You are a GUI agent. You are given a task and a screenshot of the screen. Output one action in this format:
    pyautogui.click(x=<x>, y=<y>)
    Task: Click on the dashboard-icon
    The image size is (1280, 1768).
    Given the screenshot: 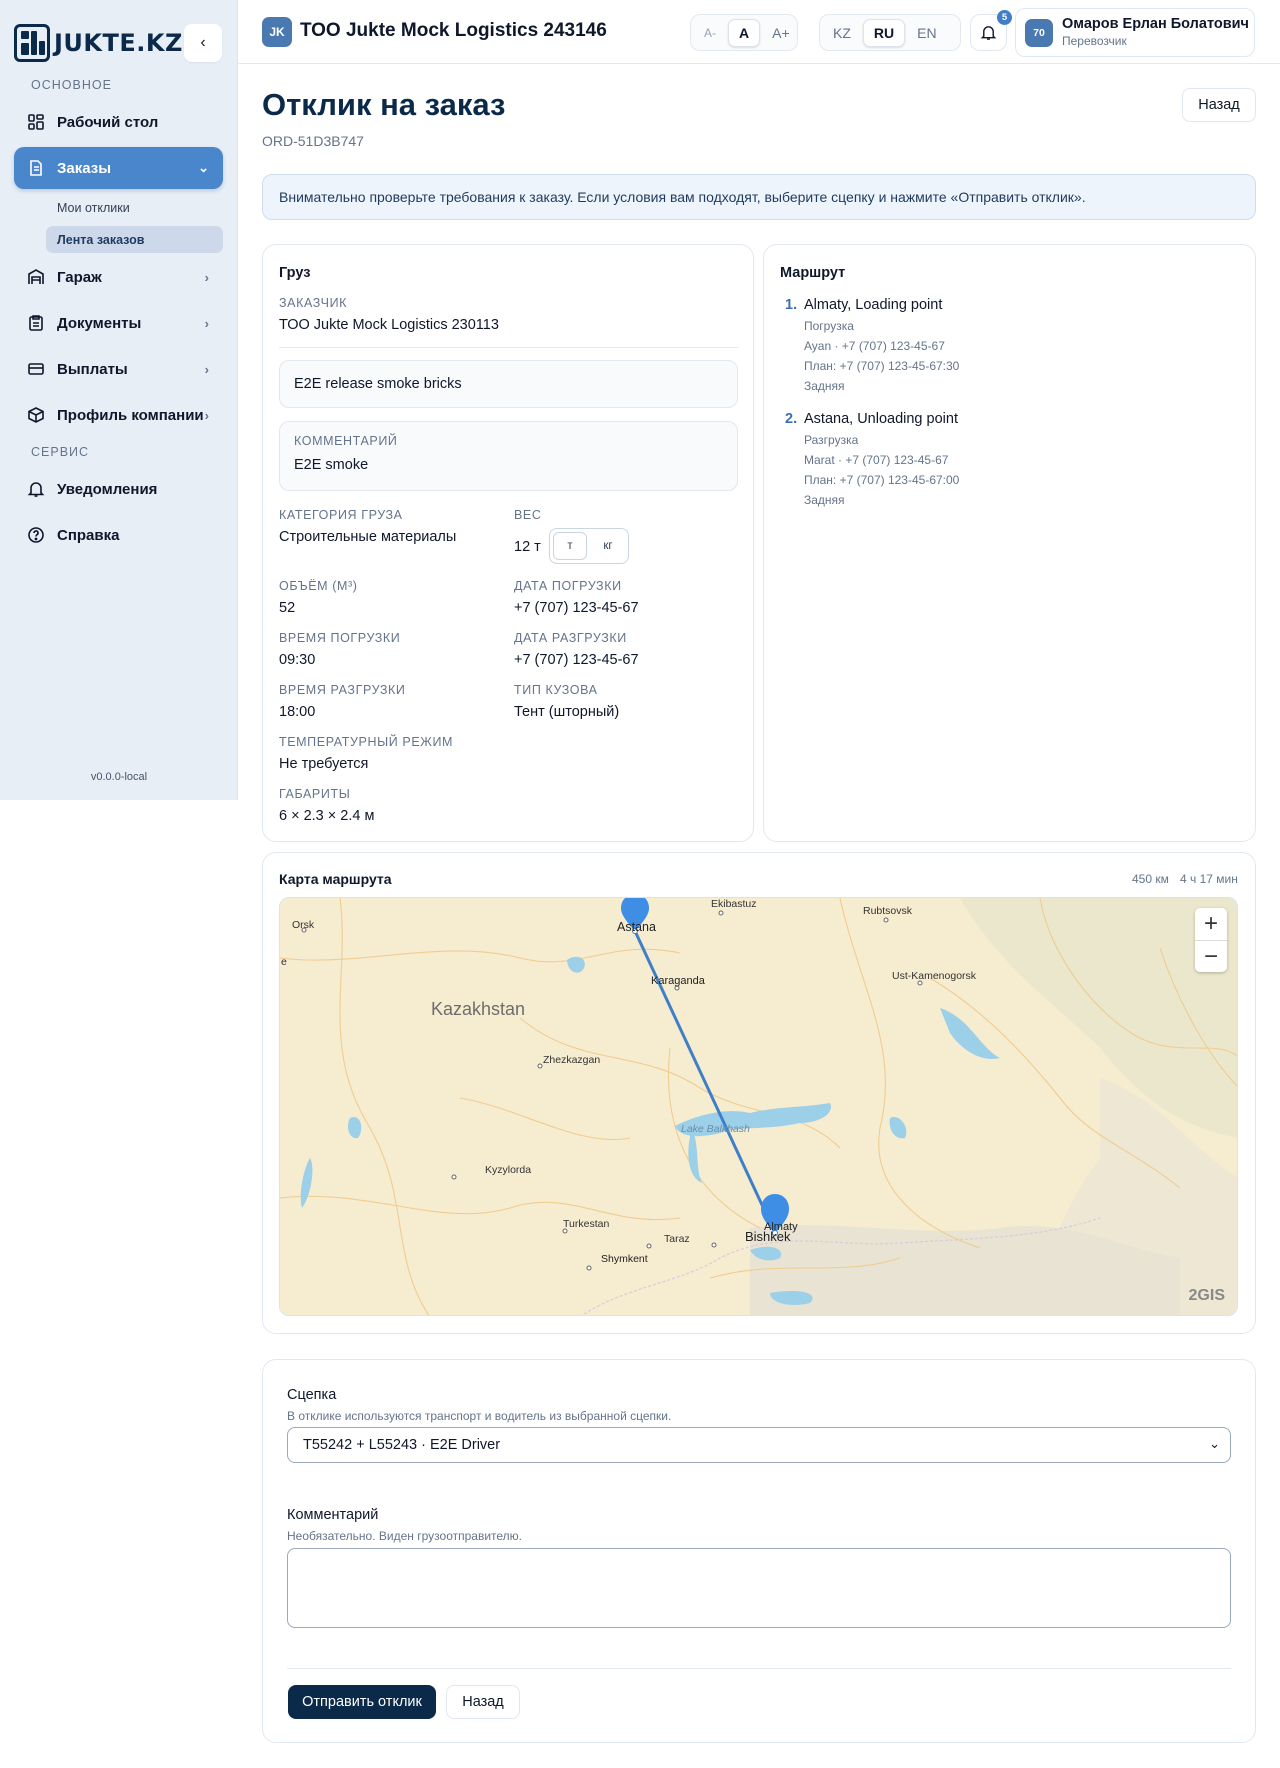 What is the action you would take?
    pyautogui.click(x=36, y=122)
    